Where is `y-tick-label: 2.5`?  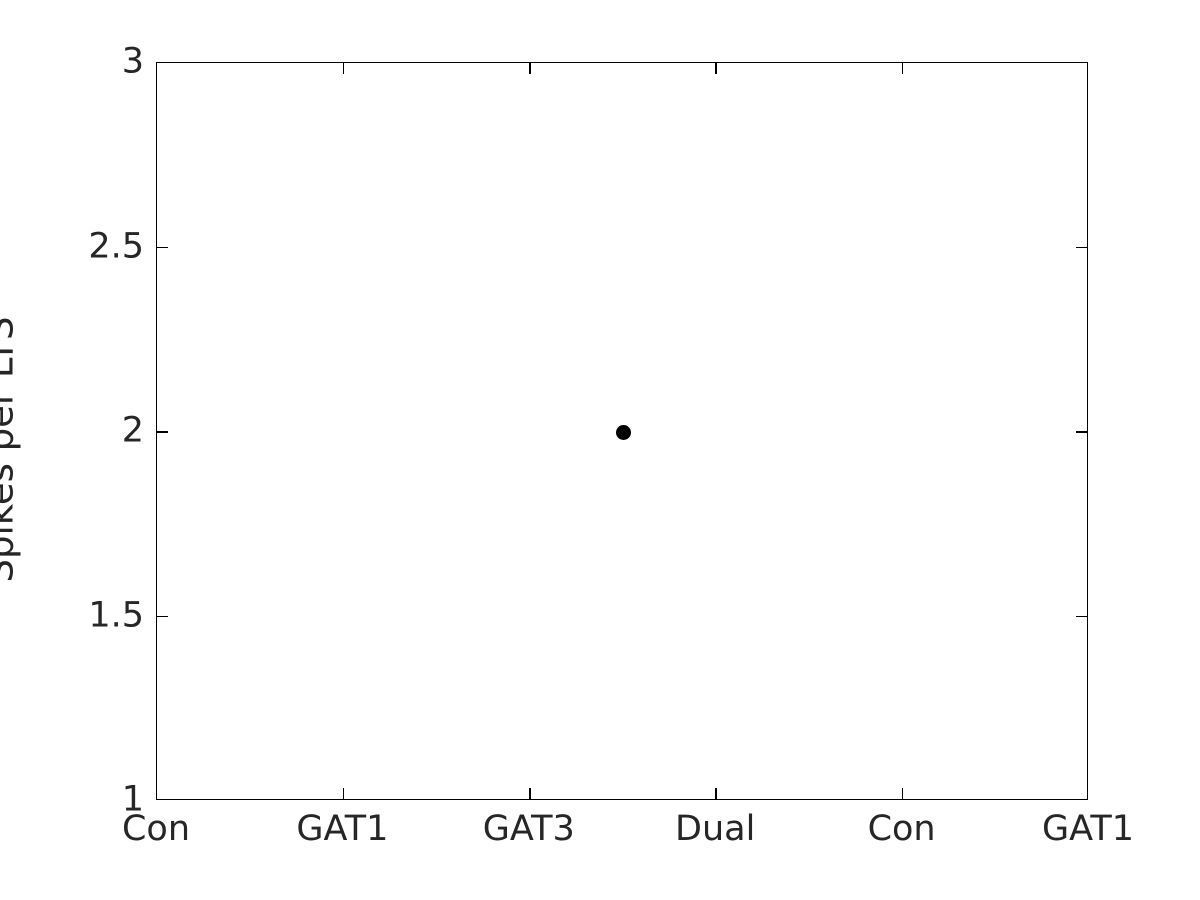 y-tick-label: 2.5 is located at coordinates (116, 246).